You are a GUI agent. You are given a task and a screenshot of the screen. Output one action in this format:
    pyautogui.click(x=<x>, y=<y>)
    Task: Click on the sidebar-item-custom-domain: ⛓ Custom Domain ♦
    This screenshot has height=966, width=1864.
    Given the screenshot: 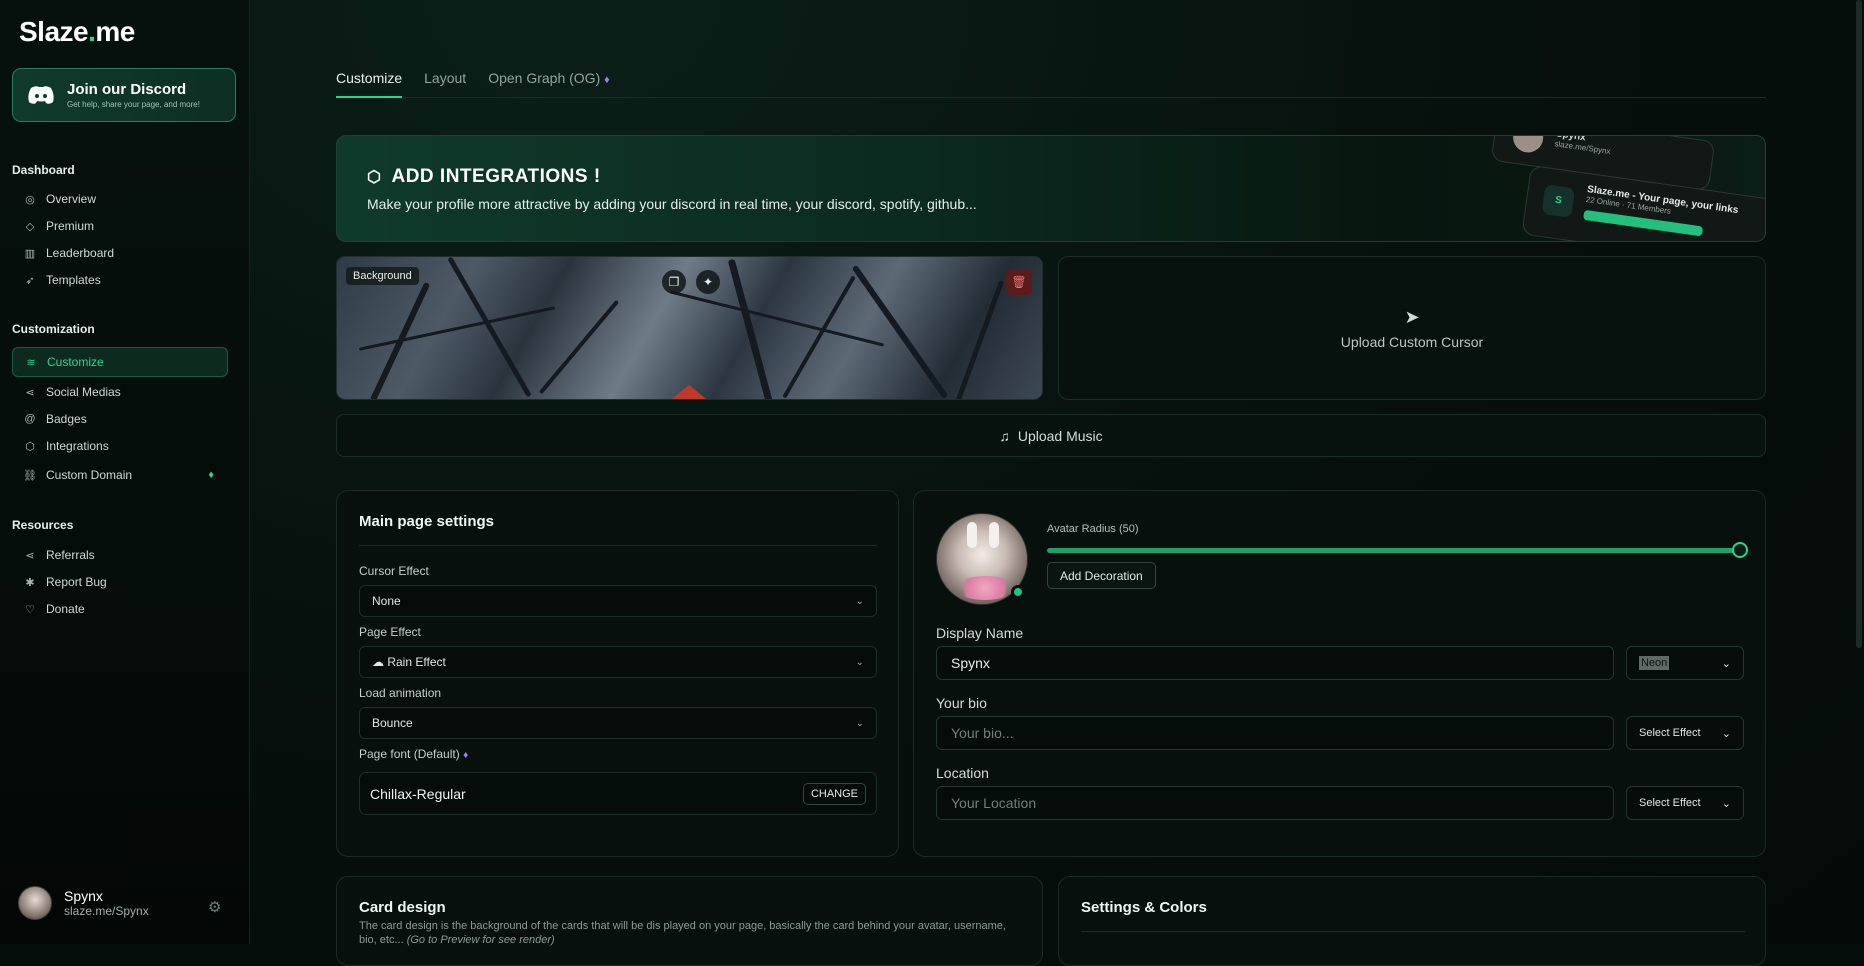 What is the action you would take?
    pyautogui.click(x=120, y=475)
    